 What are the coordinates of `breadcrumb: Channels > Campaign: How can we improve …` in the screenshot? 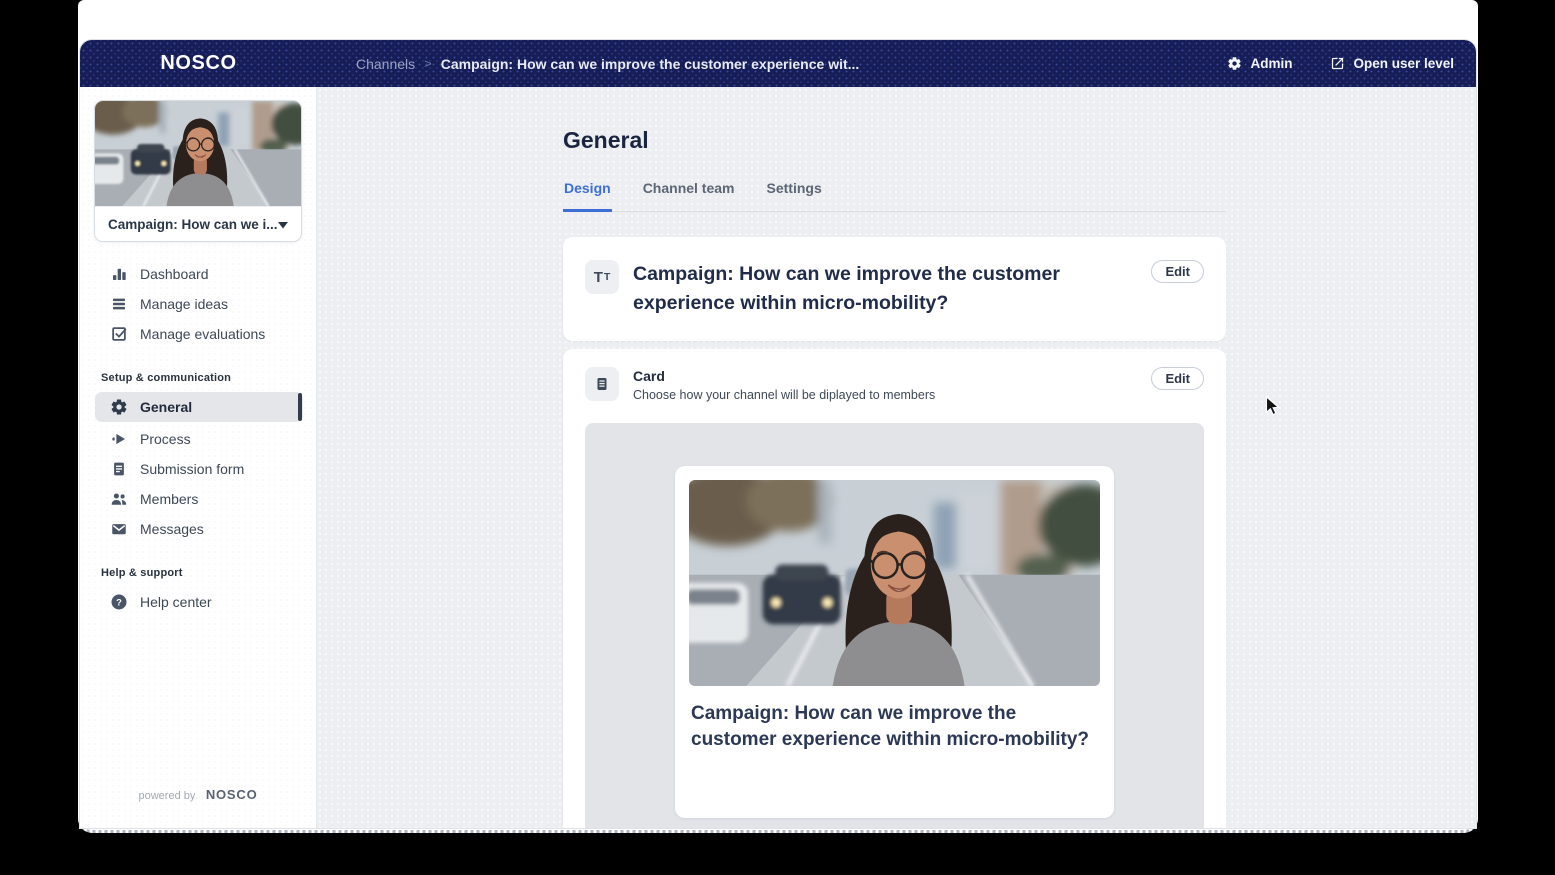 It's located at (762, 64).